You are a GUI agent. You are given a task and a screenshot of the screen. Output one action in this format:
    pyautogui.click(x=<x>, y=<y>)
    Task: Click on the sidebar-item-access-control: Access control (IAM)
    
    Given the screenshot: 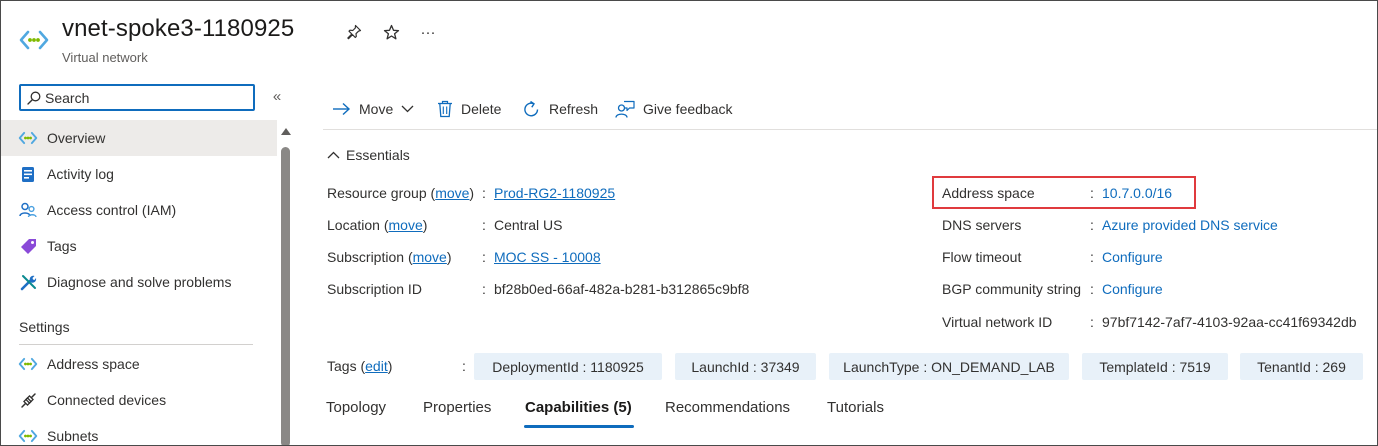 What is the action you would take?
    pyautogui.click(x=139, y=210)
    